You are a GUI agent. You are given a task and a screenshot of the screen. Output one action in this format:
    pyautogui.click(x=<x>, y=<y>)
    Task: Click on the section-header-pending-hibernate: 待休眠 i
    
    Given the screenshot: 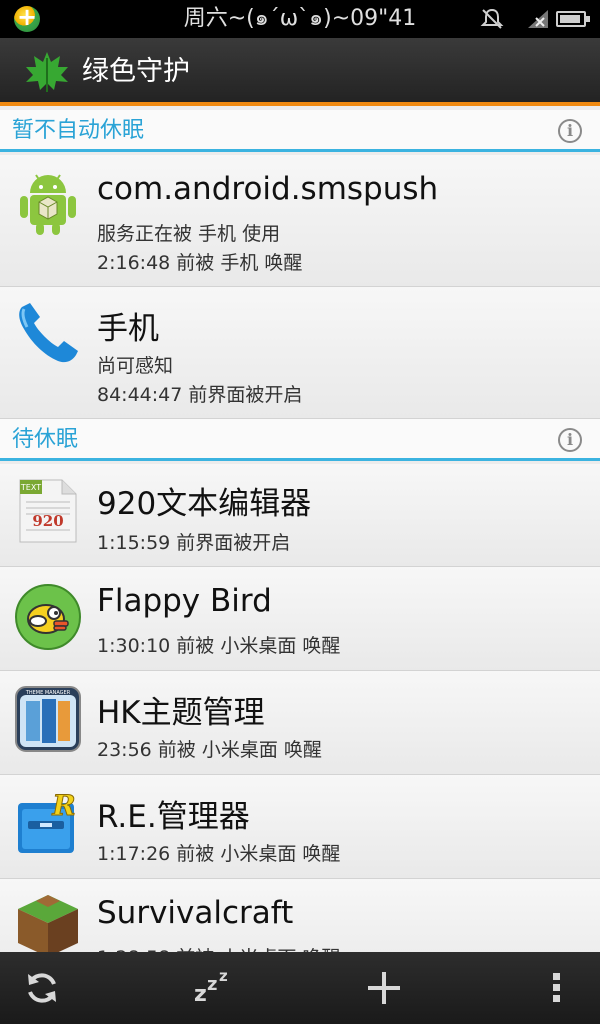 What is the action you would take?
    pyautogui.click(x=300, y=440)
    